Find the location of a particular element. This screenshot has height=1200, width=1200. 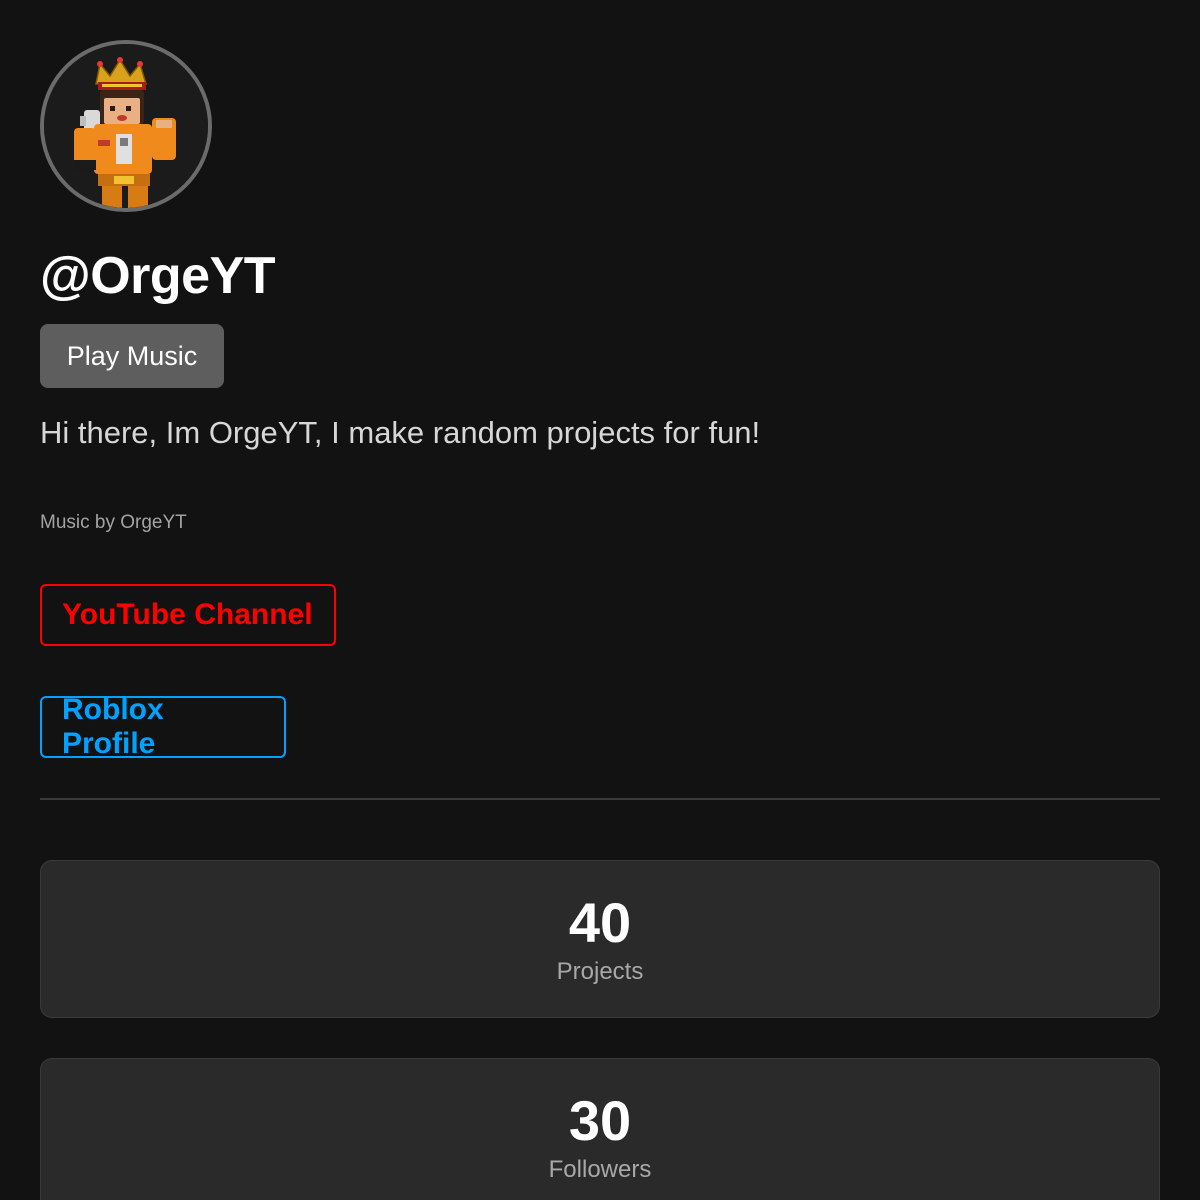

username: @OrgeYT is located at coordinates (158, 276).